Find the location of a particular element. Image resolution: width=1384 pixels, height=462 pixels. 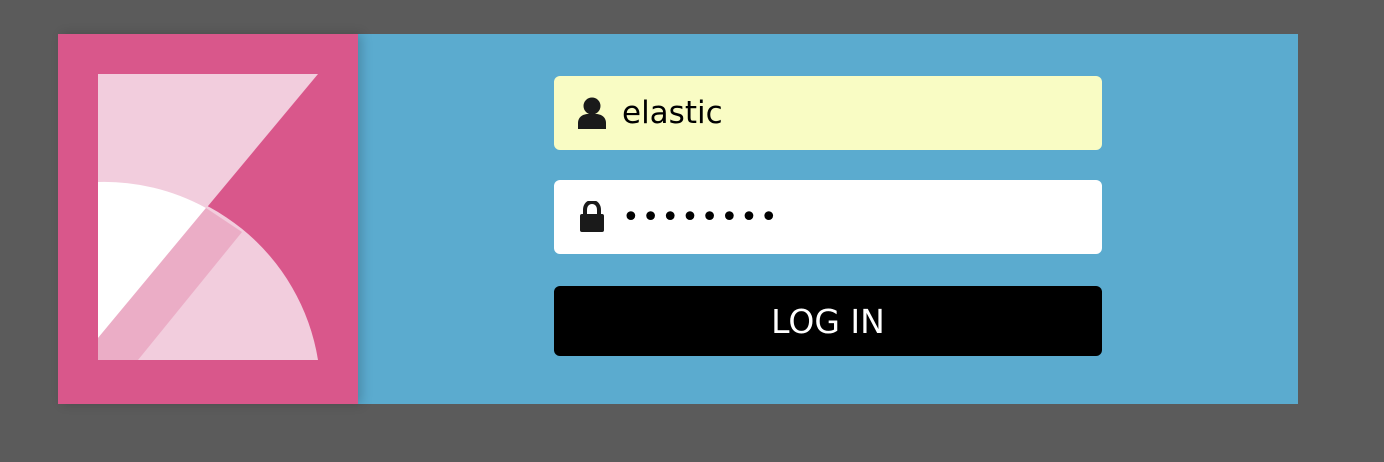

password-input is located at coordinates (852, 217).